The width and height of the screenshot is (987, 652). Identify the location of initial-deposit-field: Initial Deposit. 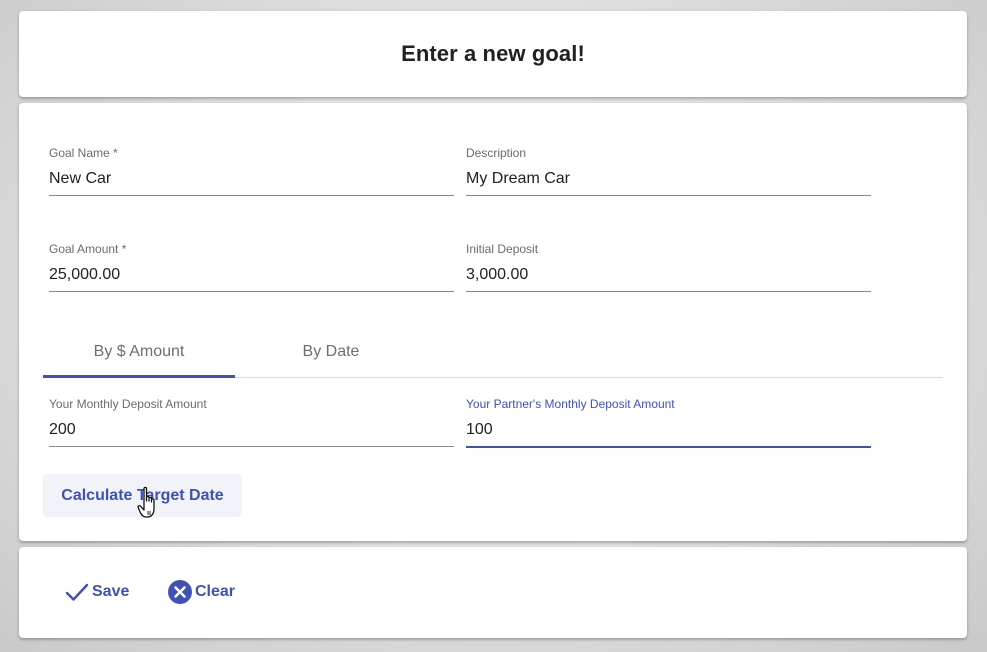
(668, 267).